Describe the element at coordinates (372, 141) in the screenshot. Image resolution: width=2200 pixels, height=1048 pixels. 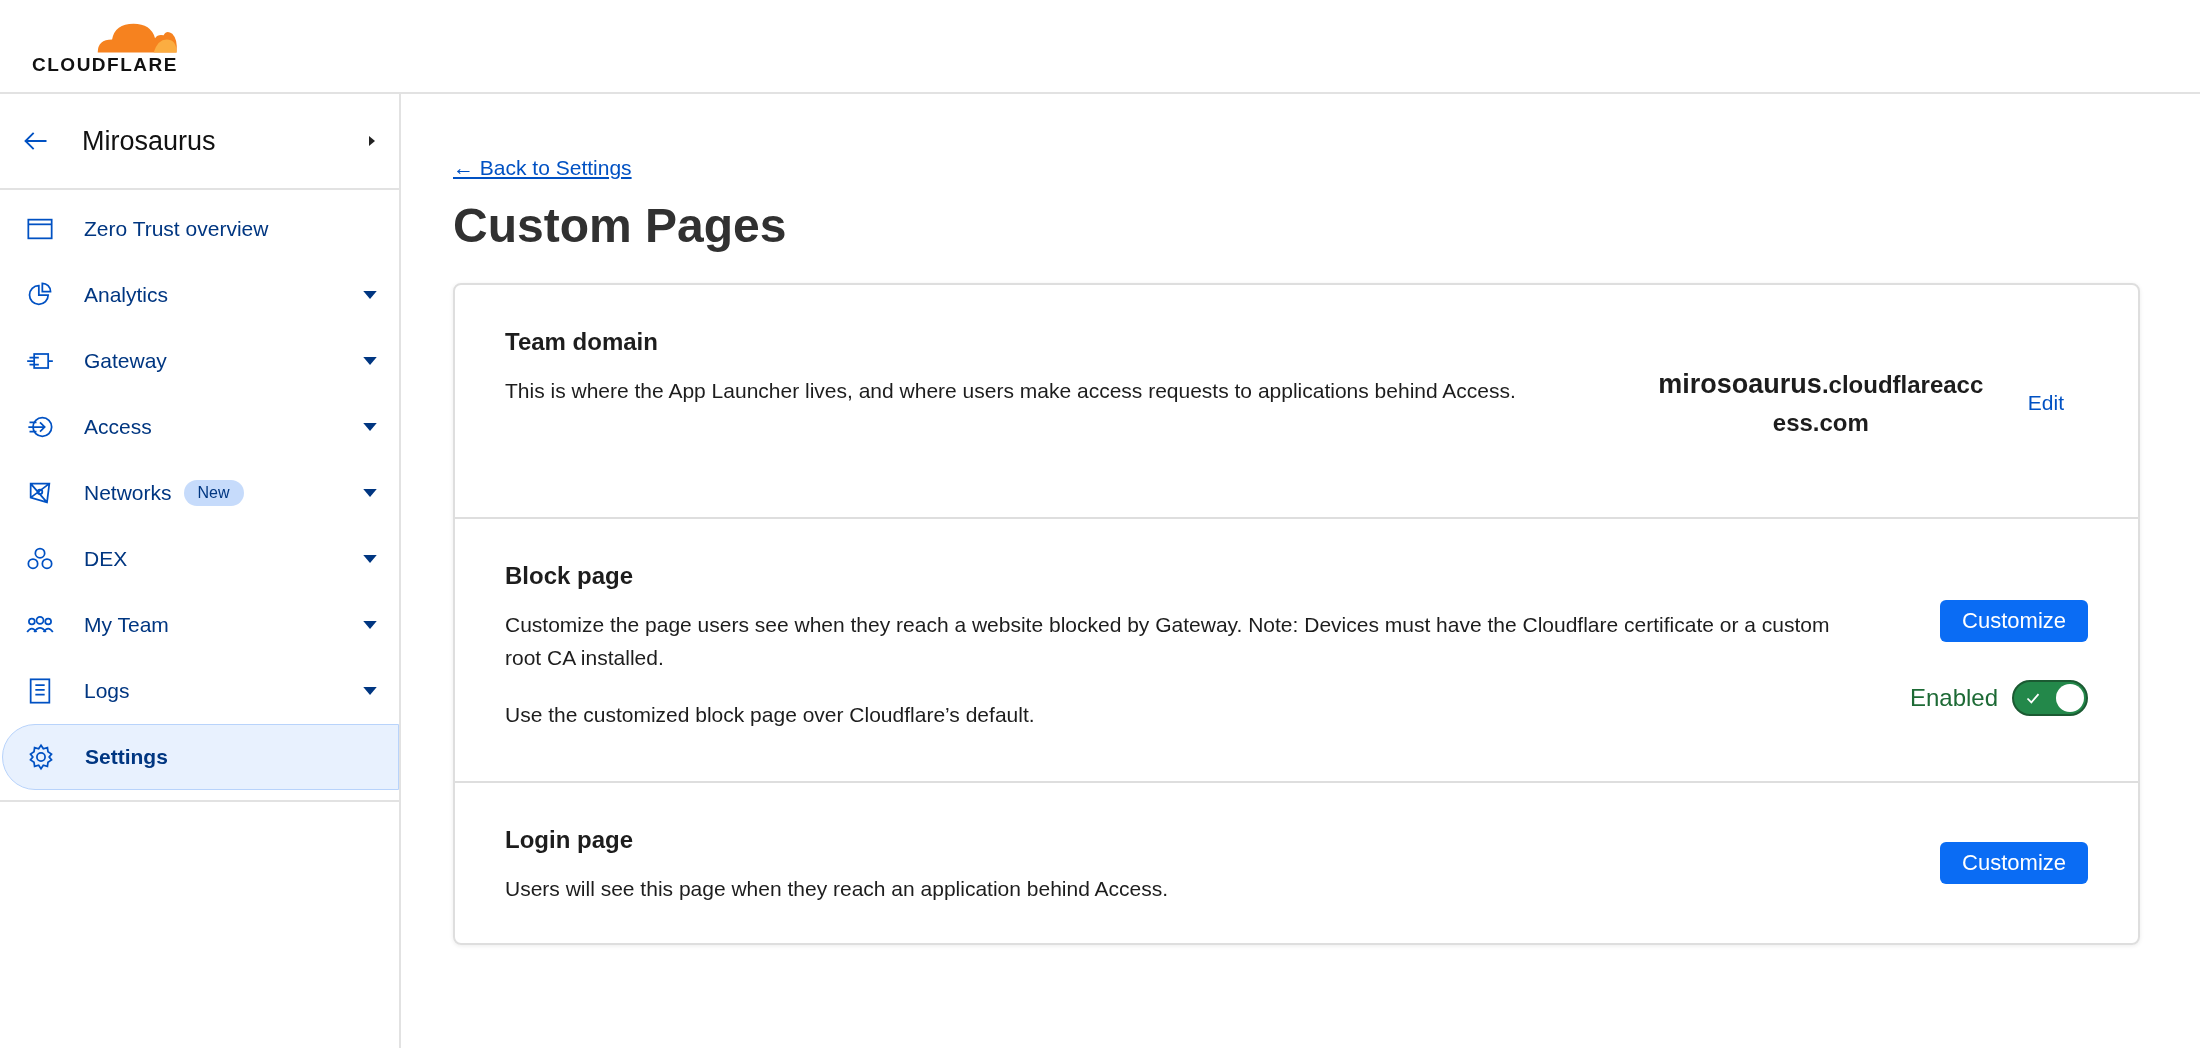
I see `caret-right-icon` at that location.